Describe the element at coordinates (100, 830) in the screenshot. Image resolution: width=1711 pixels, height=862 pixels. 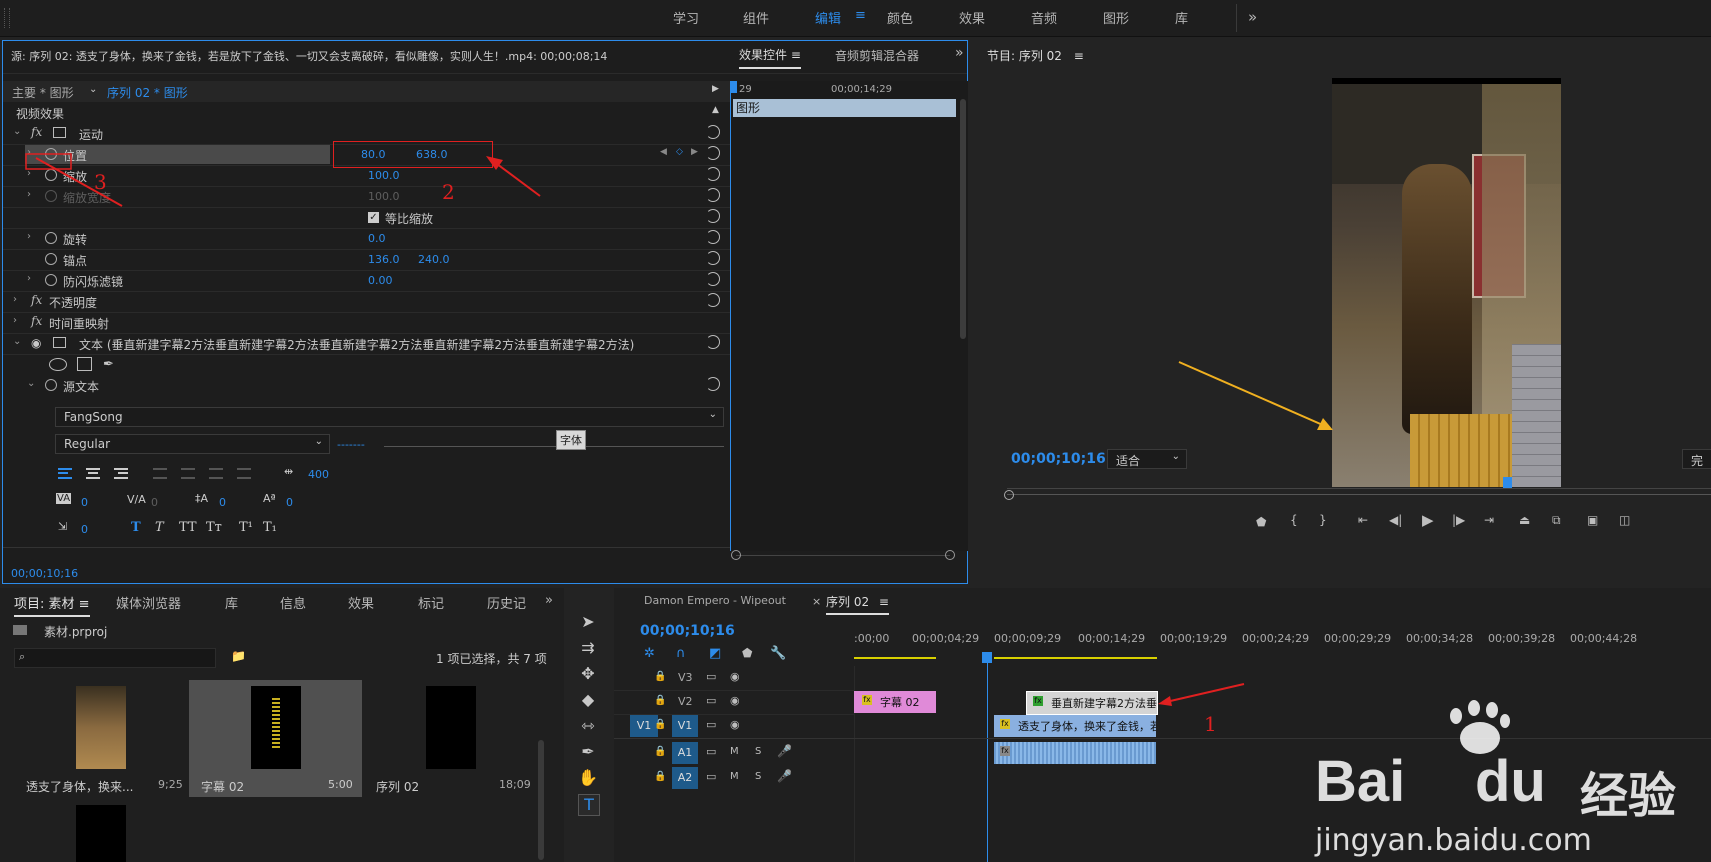
I see `project-item` at that location.